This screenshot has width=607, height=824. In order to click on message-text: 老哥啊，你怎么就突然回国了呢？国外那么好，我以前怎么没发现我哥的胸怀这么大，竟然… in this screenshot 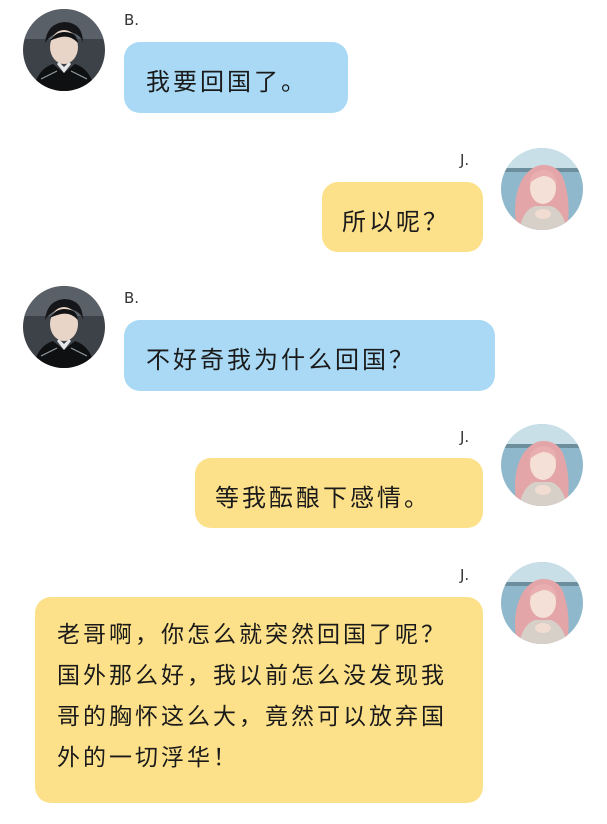, I will do `click(252, 696)`.